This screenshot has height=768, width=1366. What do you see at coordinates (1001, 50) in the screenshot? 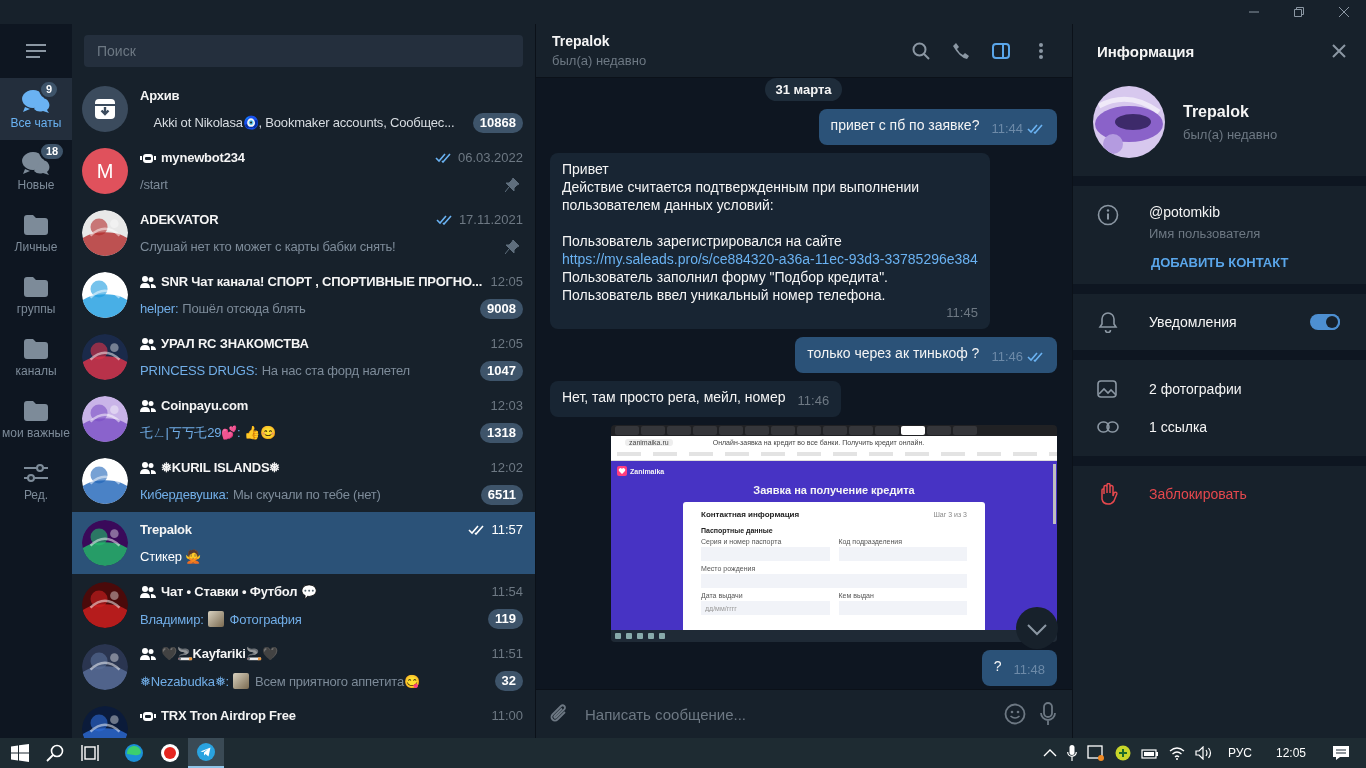
I see `sidebar-icon` at bounding box center [1001, 50].